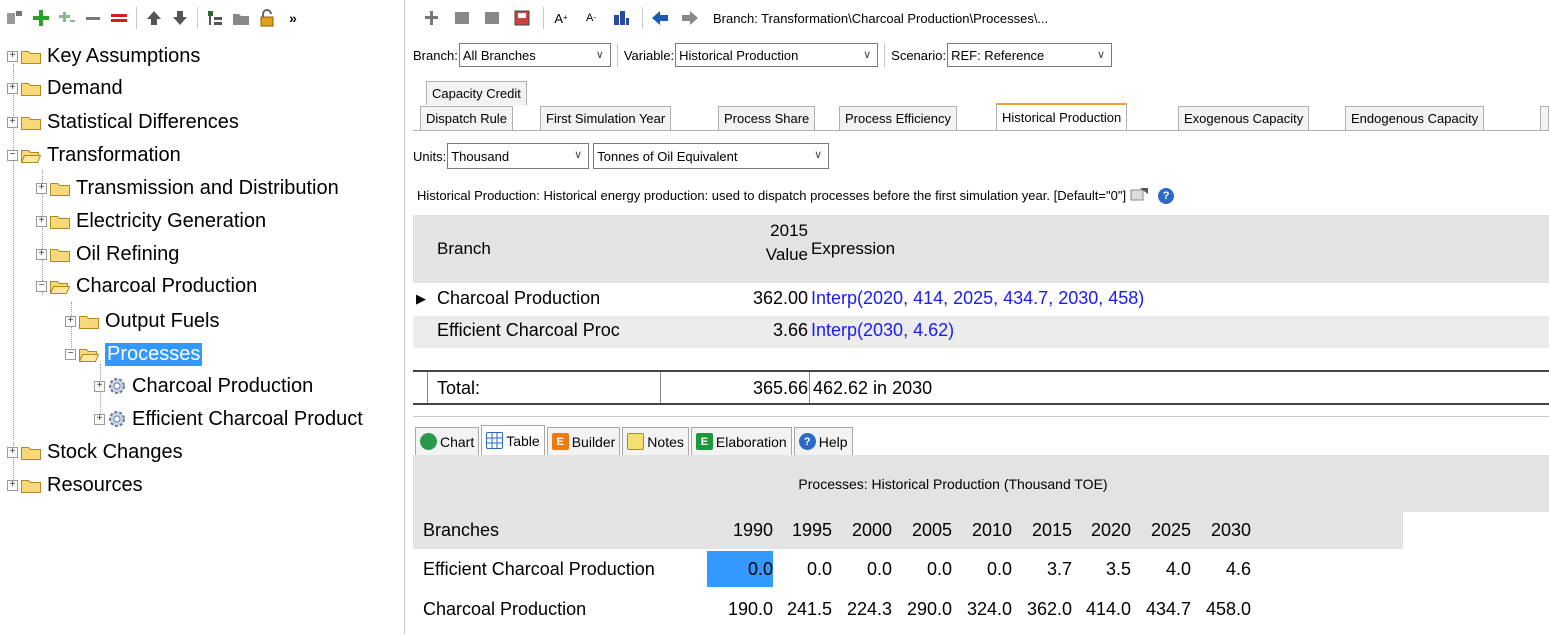 The height and width of the screenshot is (634, 1549). I want to click on tree-node-oil-refining: + Oil Refining, so click(107, 254).